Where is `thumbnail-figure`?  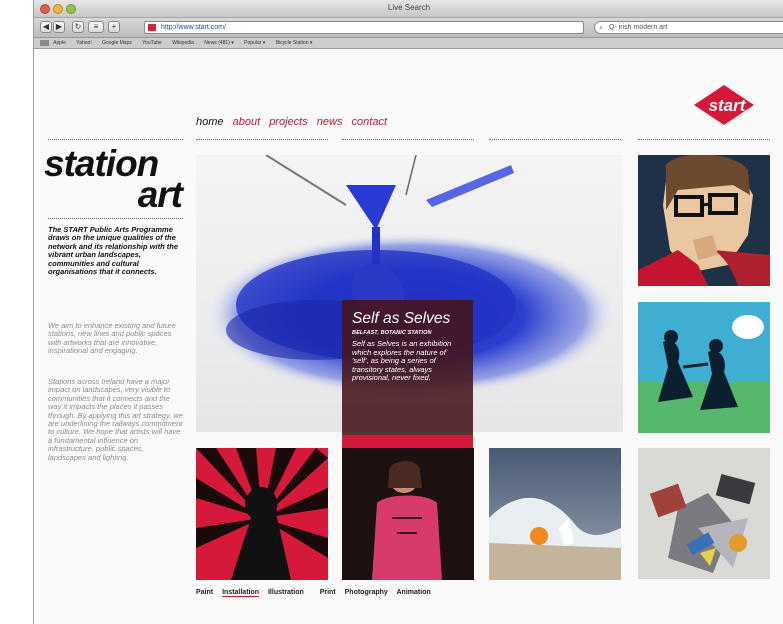
thumbnail-figure is located at coordinates (408, 514).